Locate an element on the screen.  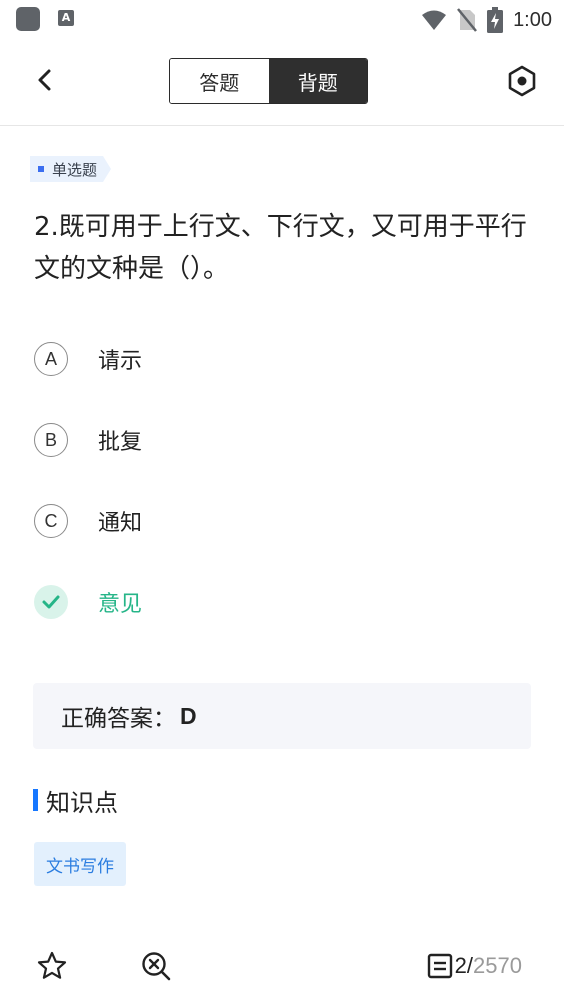
zoom-cancel-icon is located at coordinates (156, 966).